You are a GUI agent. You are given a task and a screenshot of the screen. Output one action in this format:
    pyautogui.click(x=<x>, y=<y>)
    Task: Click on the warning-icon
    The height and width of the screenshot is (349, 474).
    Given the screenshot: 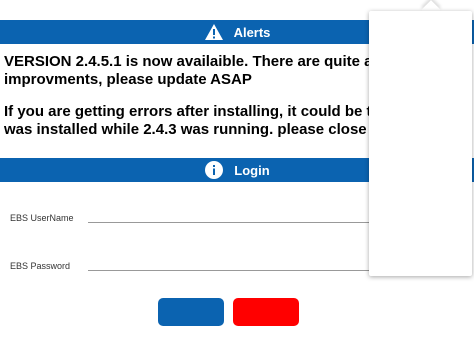 What is the action you would take?
    pyautogui.click(x=214, y=32)
    